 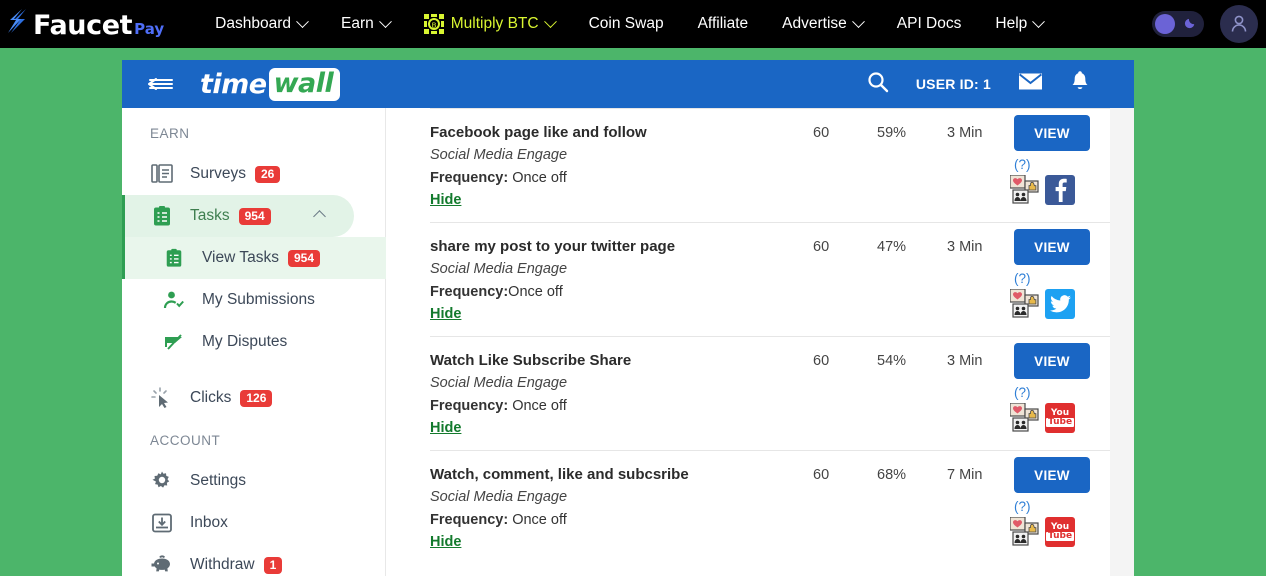 I want to click on sidebar-section-account: ACCOUNT, so click(x=185, y=440).